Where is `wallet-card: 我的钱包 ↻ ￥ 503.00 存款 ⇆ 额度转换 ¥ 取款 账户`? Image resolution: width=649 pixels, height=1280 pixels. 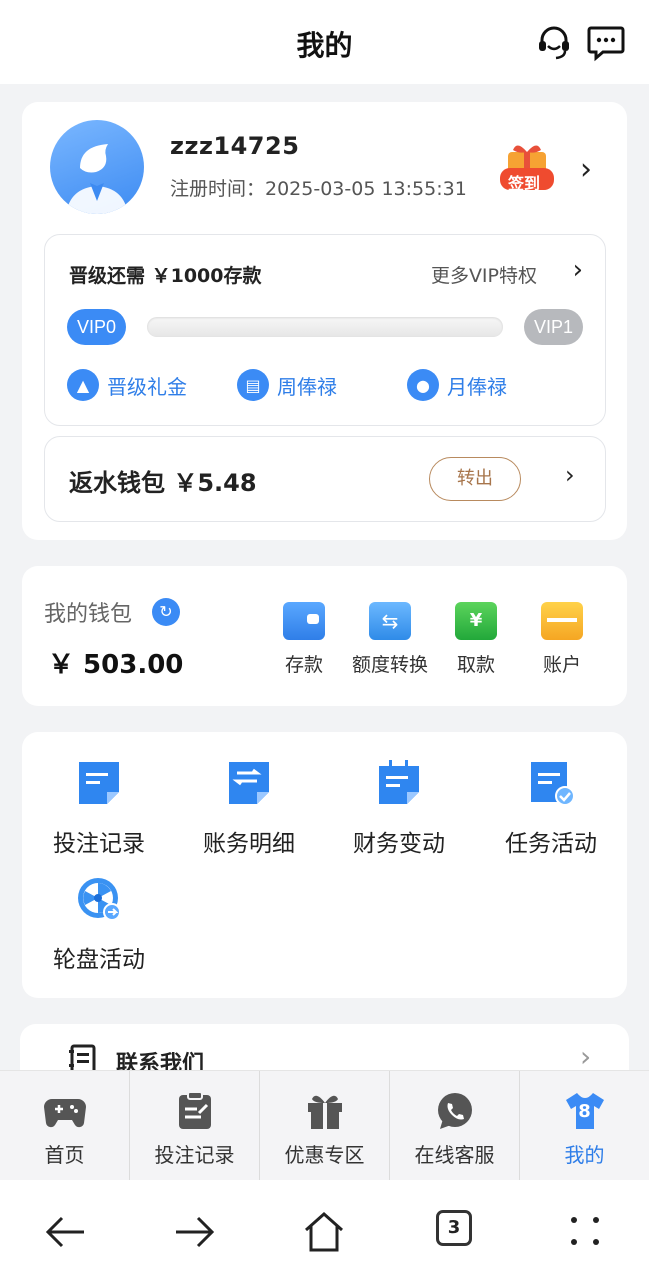
wallet-card: 我的钱包 ↻ ￥ 503.00 存款 ⇆ 额度转换 ¥ 取款 账户 is located at coordinates (324, 636).